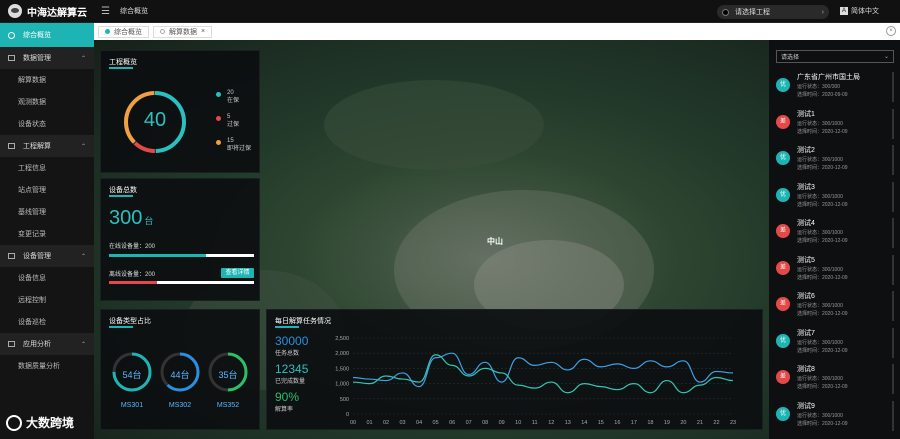 The height and width of the screenshot is (439, 900). What do you see at coordinates (180, 111) in the screenshot?
I see `project-overview-panel: 工程概览 40 20 在保 5 过保 15 即将过保` at bounding box center [180, 111].